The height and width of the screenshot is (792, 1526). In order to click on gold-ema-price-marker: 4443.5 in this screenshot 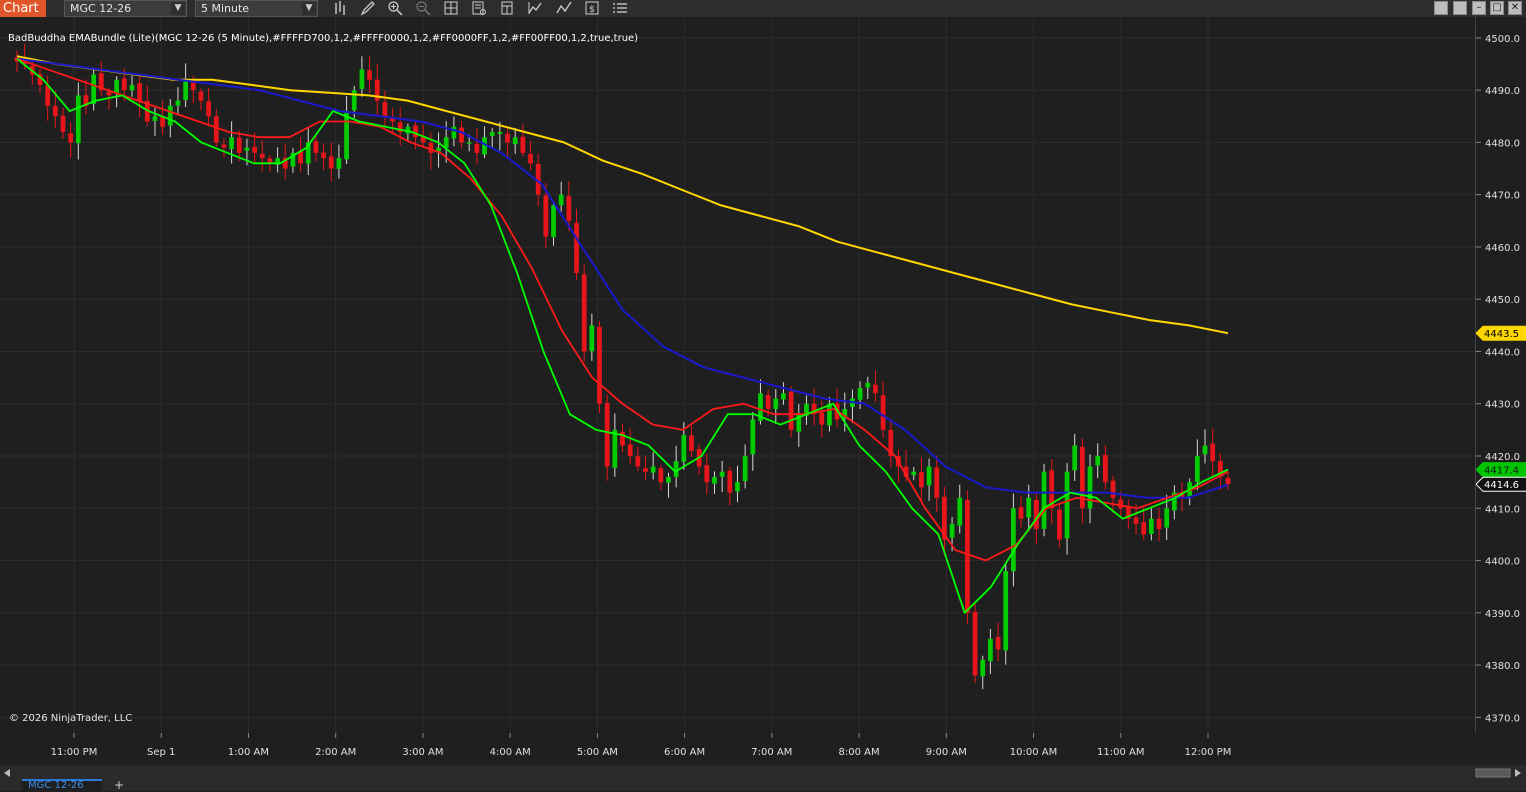, I will do `click(1500, 333)`.